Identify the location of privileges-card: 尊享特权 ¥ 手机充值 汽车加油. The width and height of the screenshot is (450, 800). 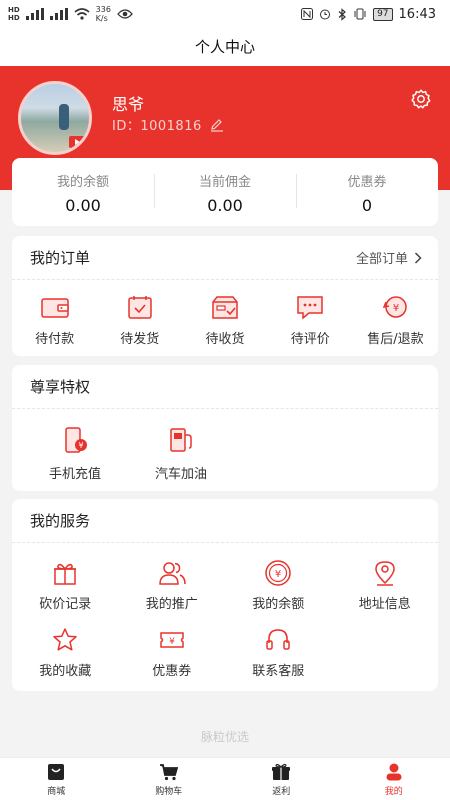
(225, 428).